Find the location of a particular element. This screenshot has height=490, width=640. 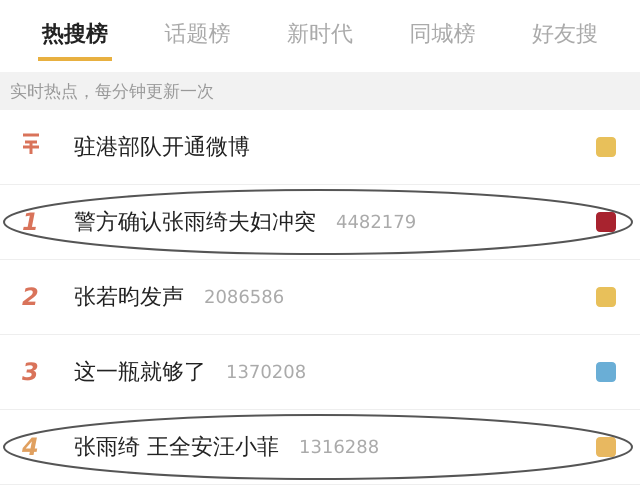

rank-number: 3 is located at coordinates (31, 372).